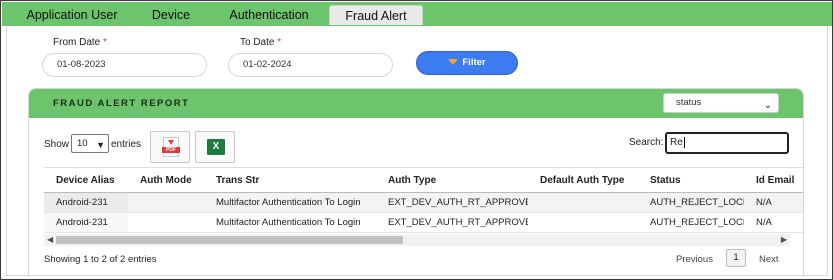 The width and height of the screenshot is (833, 280). Describe the element at coordinates (721, 103) in the screenshot. I see `status-dropdown: status ⌄` at that location.